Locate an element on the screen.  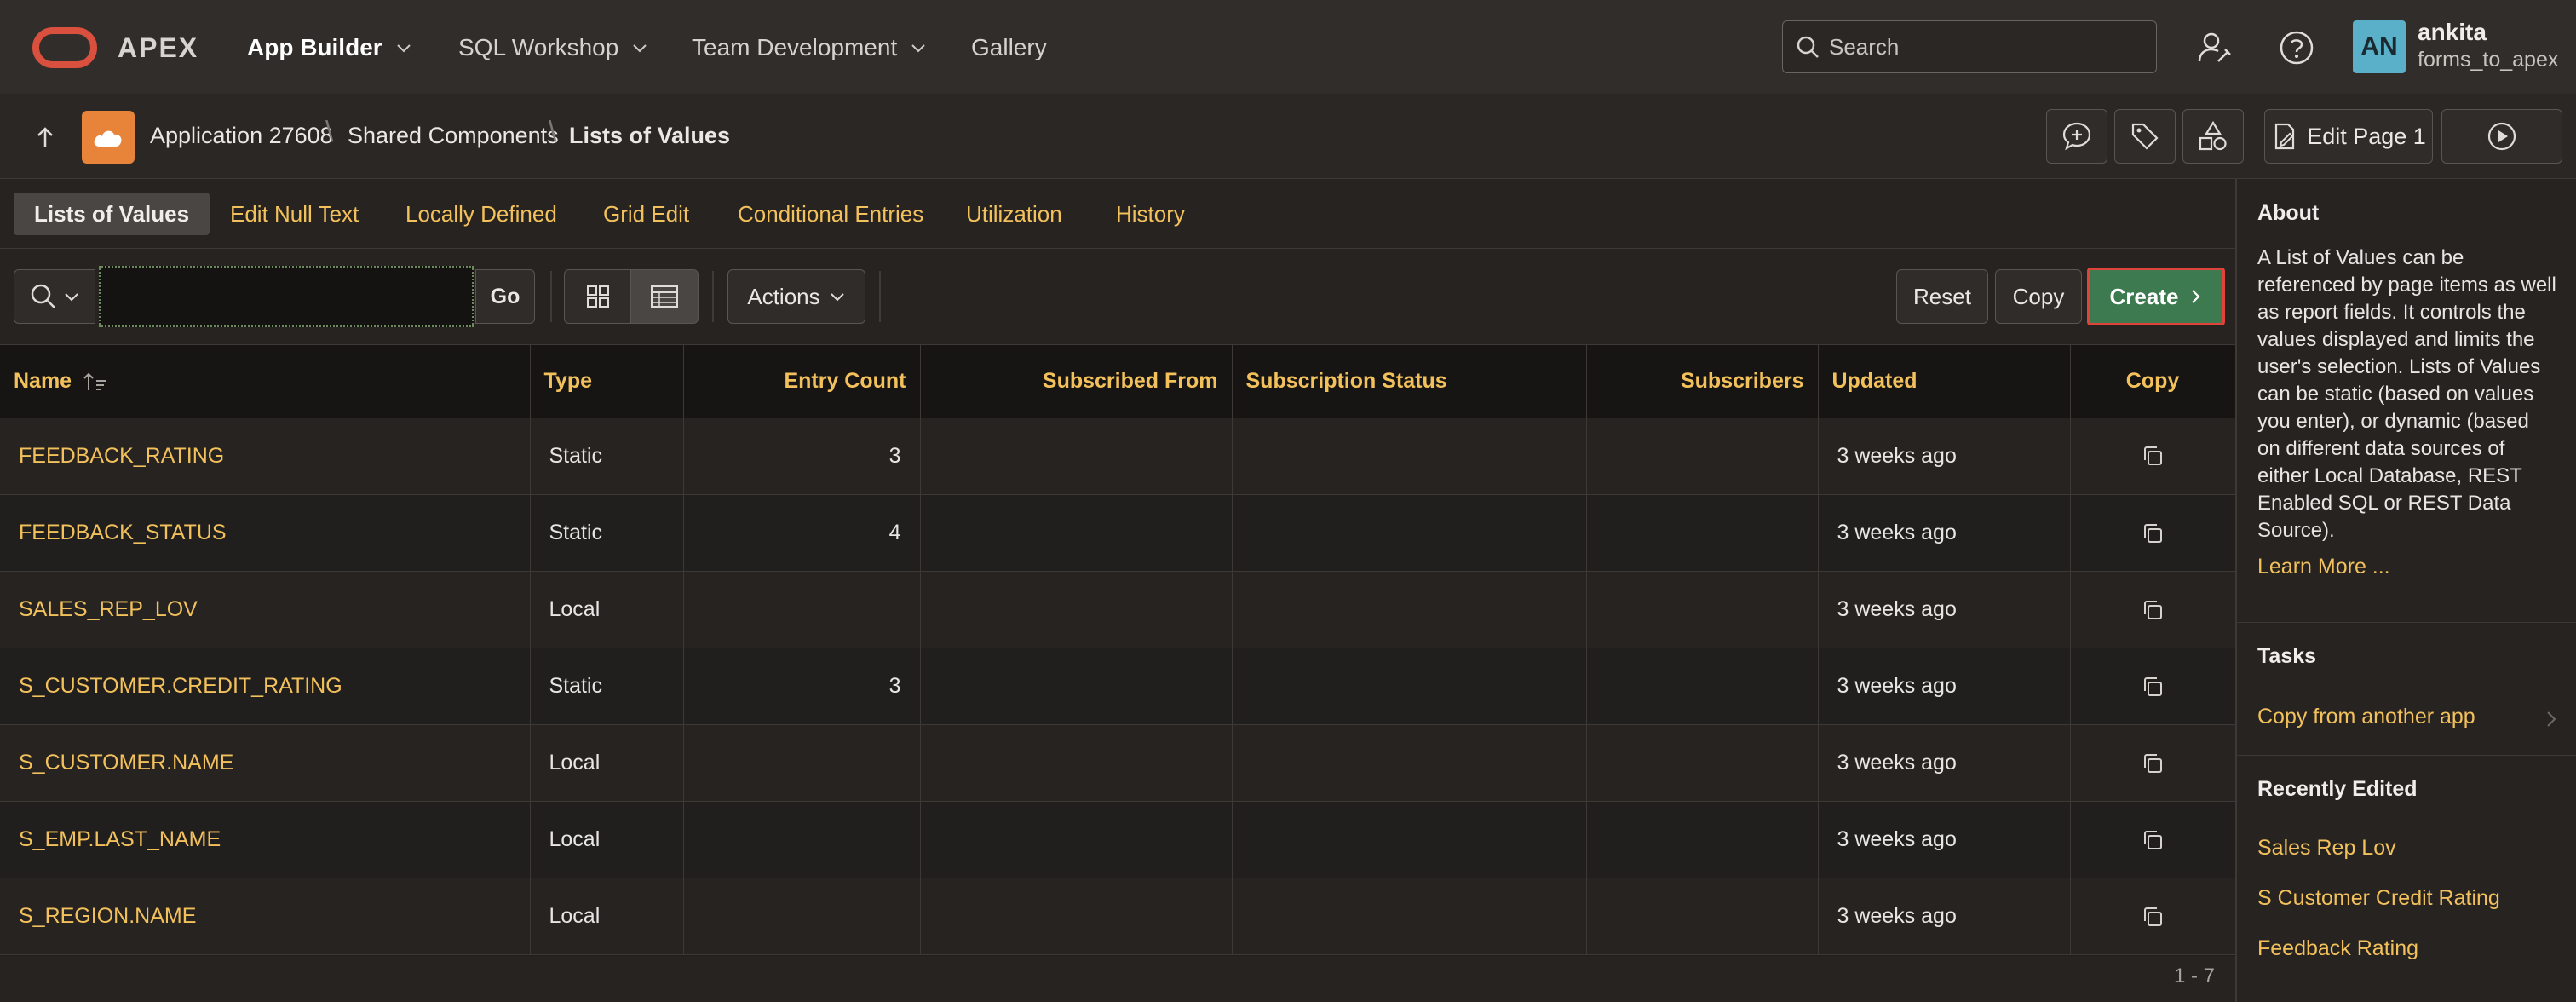
report-search-field is located at coordinates (286, 296).